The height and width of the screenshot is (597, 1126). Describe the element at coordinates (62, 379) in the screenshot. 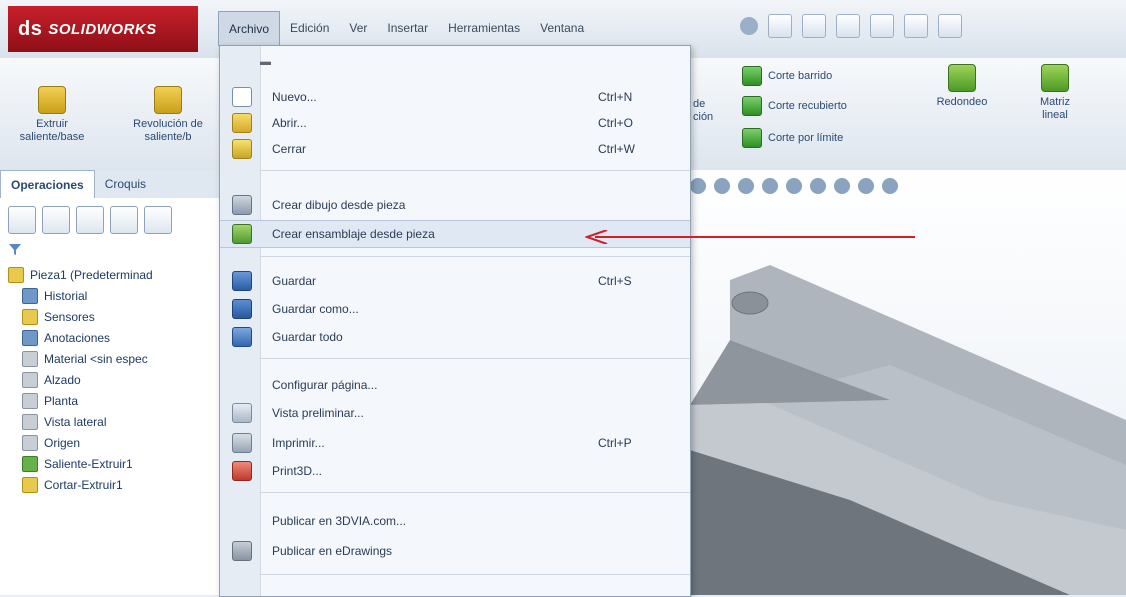

I see `tree-item-label: Alzado` at that location.